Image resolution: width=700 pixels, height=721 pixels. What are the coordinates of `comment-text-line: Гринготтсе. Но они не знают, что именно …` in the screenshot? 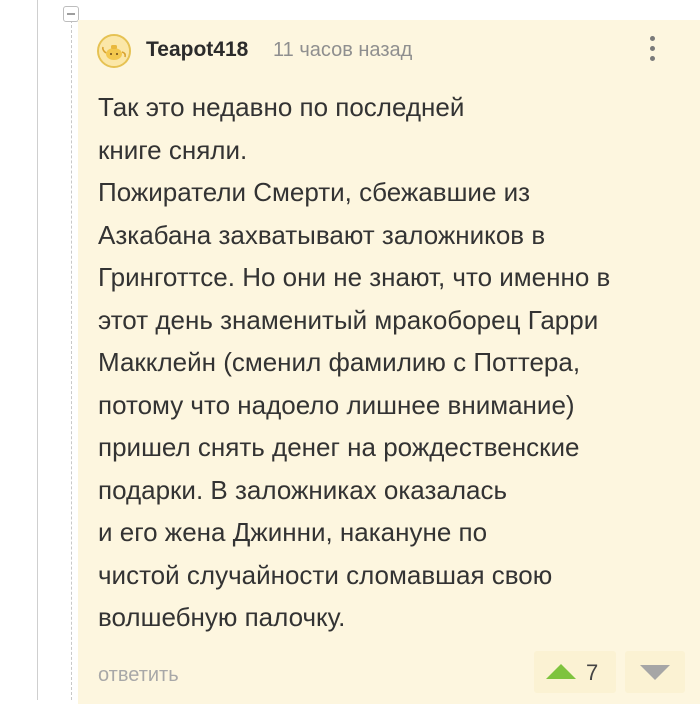 It's located at (354, 277).